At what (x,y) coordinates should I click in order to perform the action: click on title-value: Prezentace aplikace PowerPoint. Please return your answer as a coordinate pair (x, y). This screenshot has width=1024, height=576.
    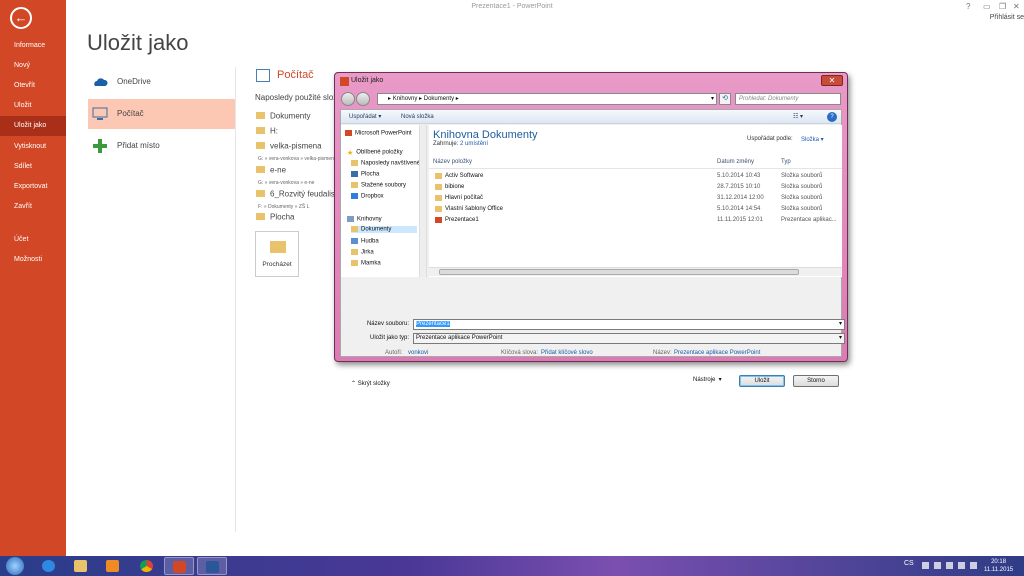
    Looking at the image, I should click on (717, 353).